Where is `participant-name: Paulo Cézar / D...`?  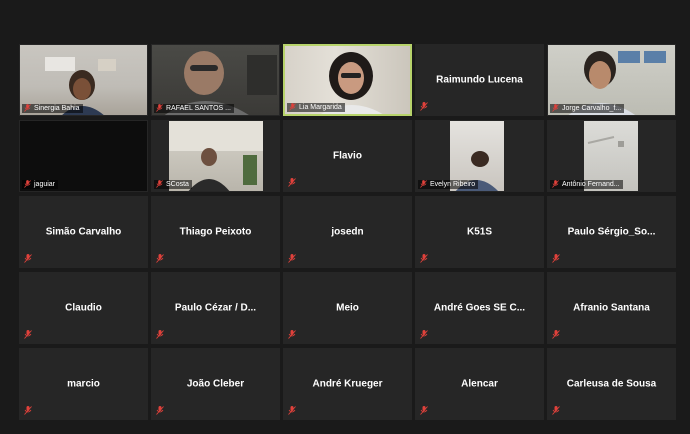 participant-name: Paulo Cézar / D... is located at coordinates (215, 308).